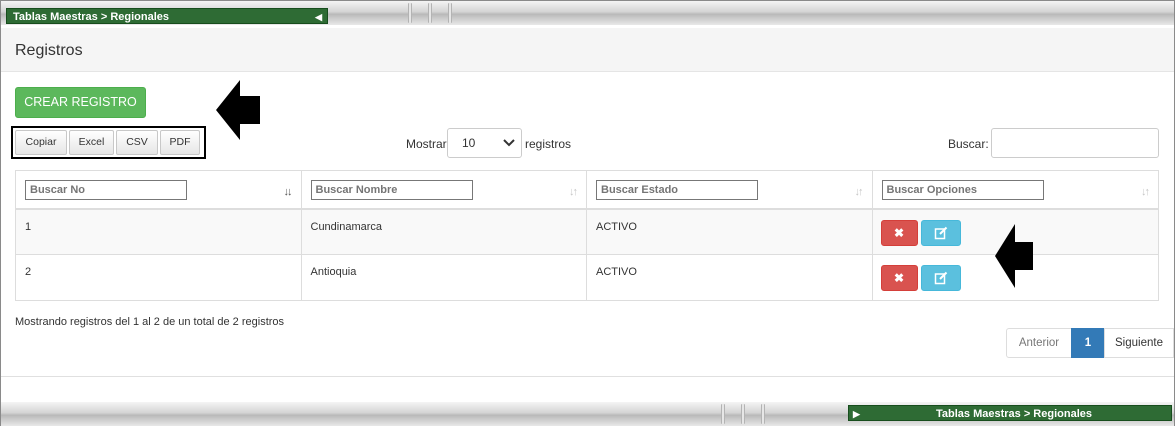  Describe the element at coordinates (426, 144) in the screenshot. I see `length-prefix-label: Mostrar` at that location.